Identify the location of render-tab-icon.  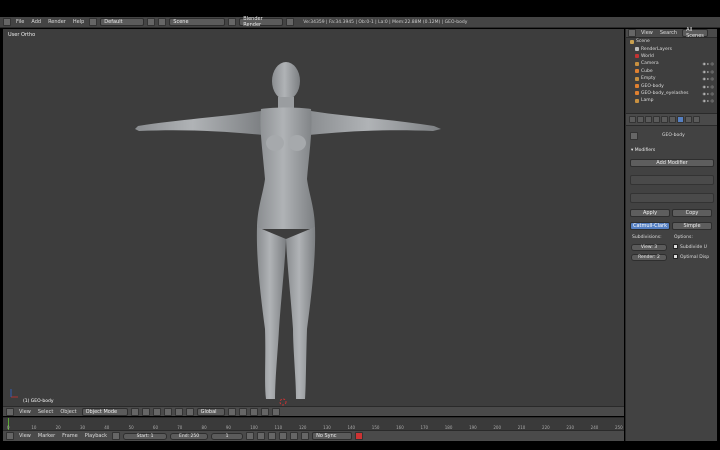
(632, 119).